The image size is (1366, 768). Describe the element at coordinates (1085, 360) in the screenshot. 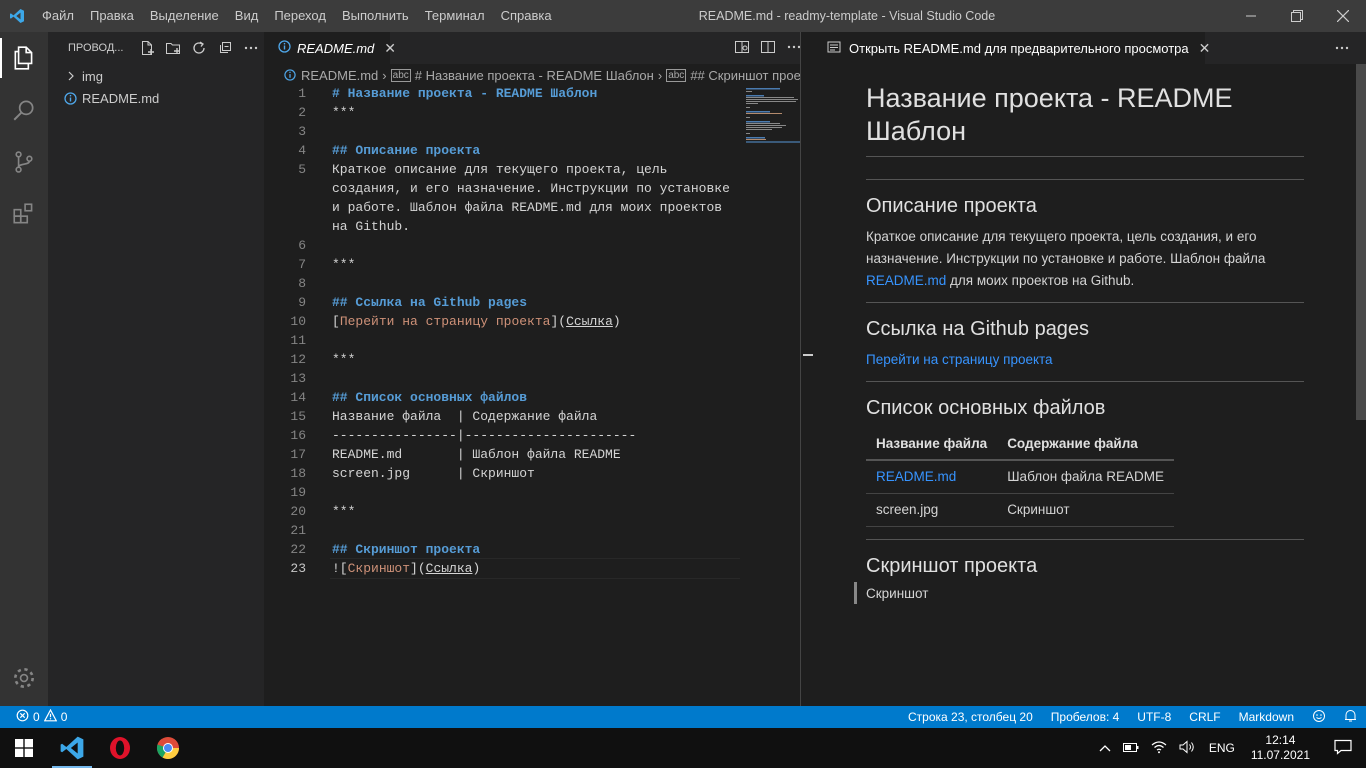

I see `pages-link: Перейти на страницу проекта` at that location.